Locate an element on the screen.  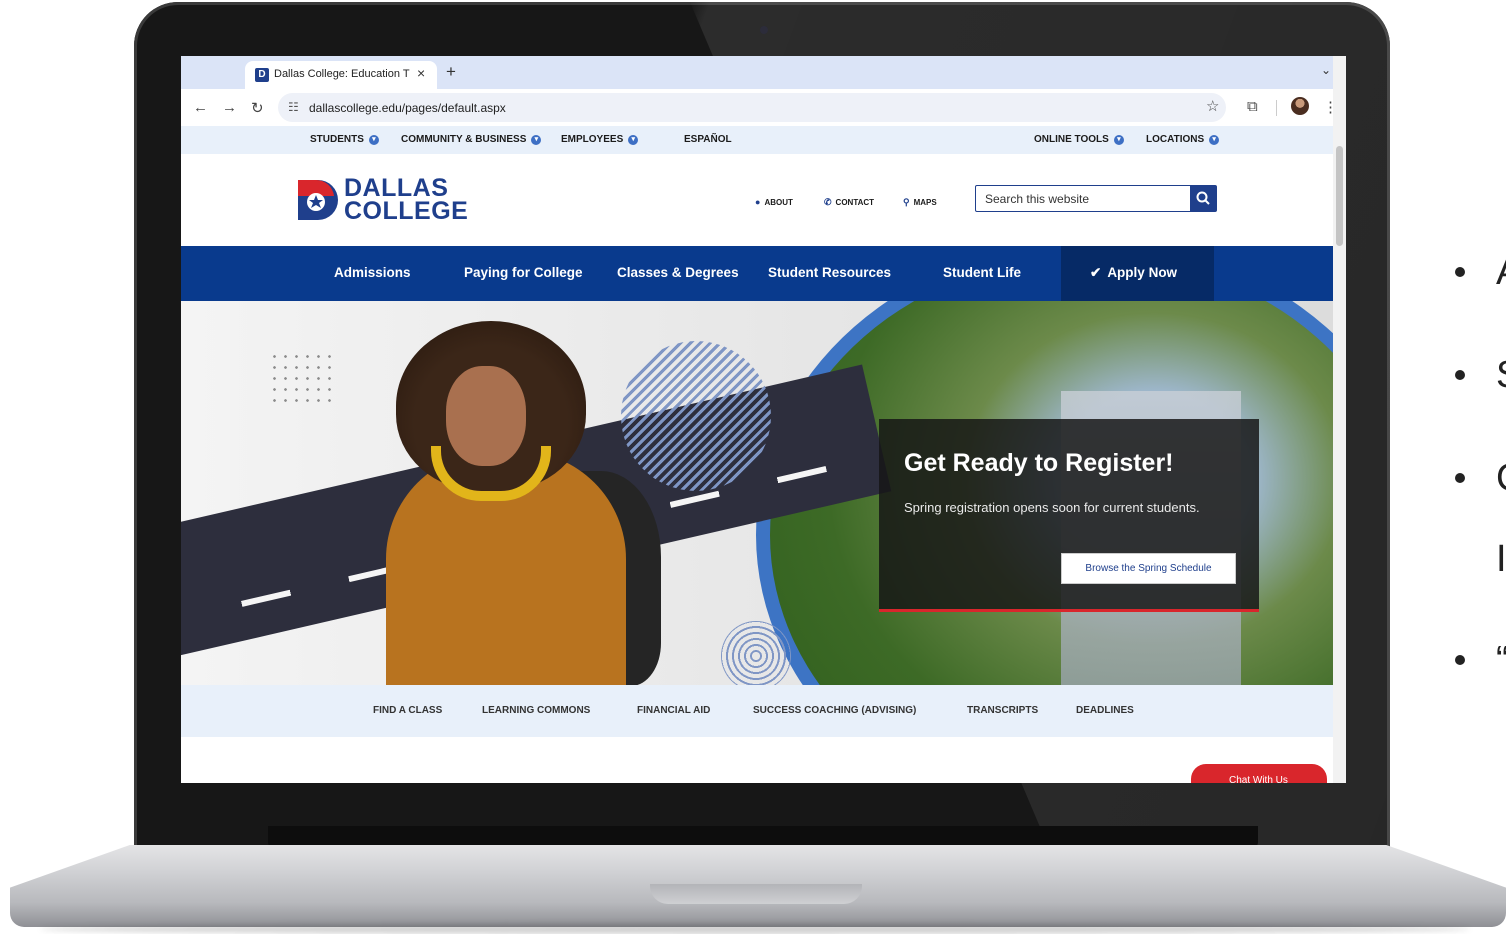
browse-spring-schedule-button: Browse the Spring Schedule is located at coordinates (1148, 568).